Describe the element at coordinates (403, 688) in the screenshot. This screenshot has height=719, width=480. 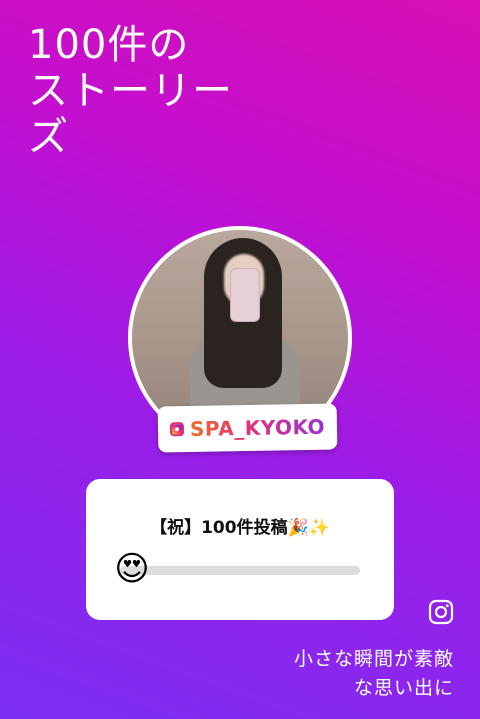
I see `caption-line-2: な思い出に` at that location.